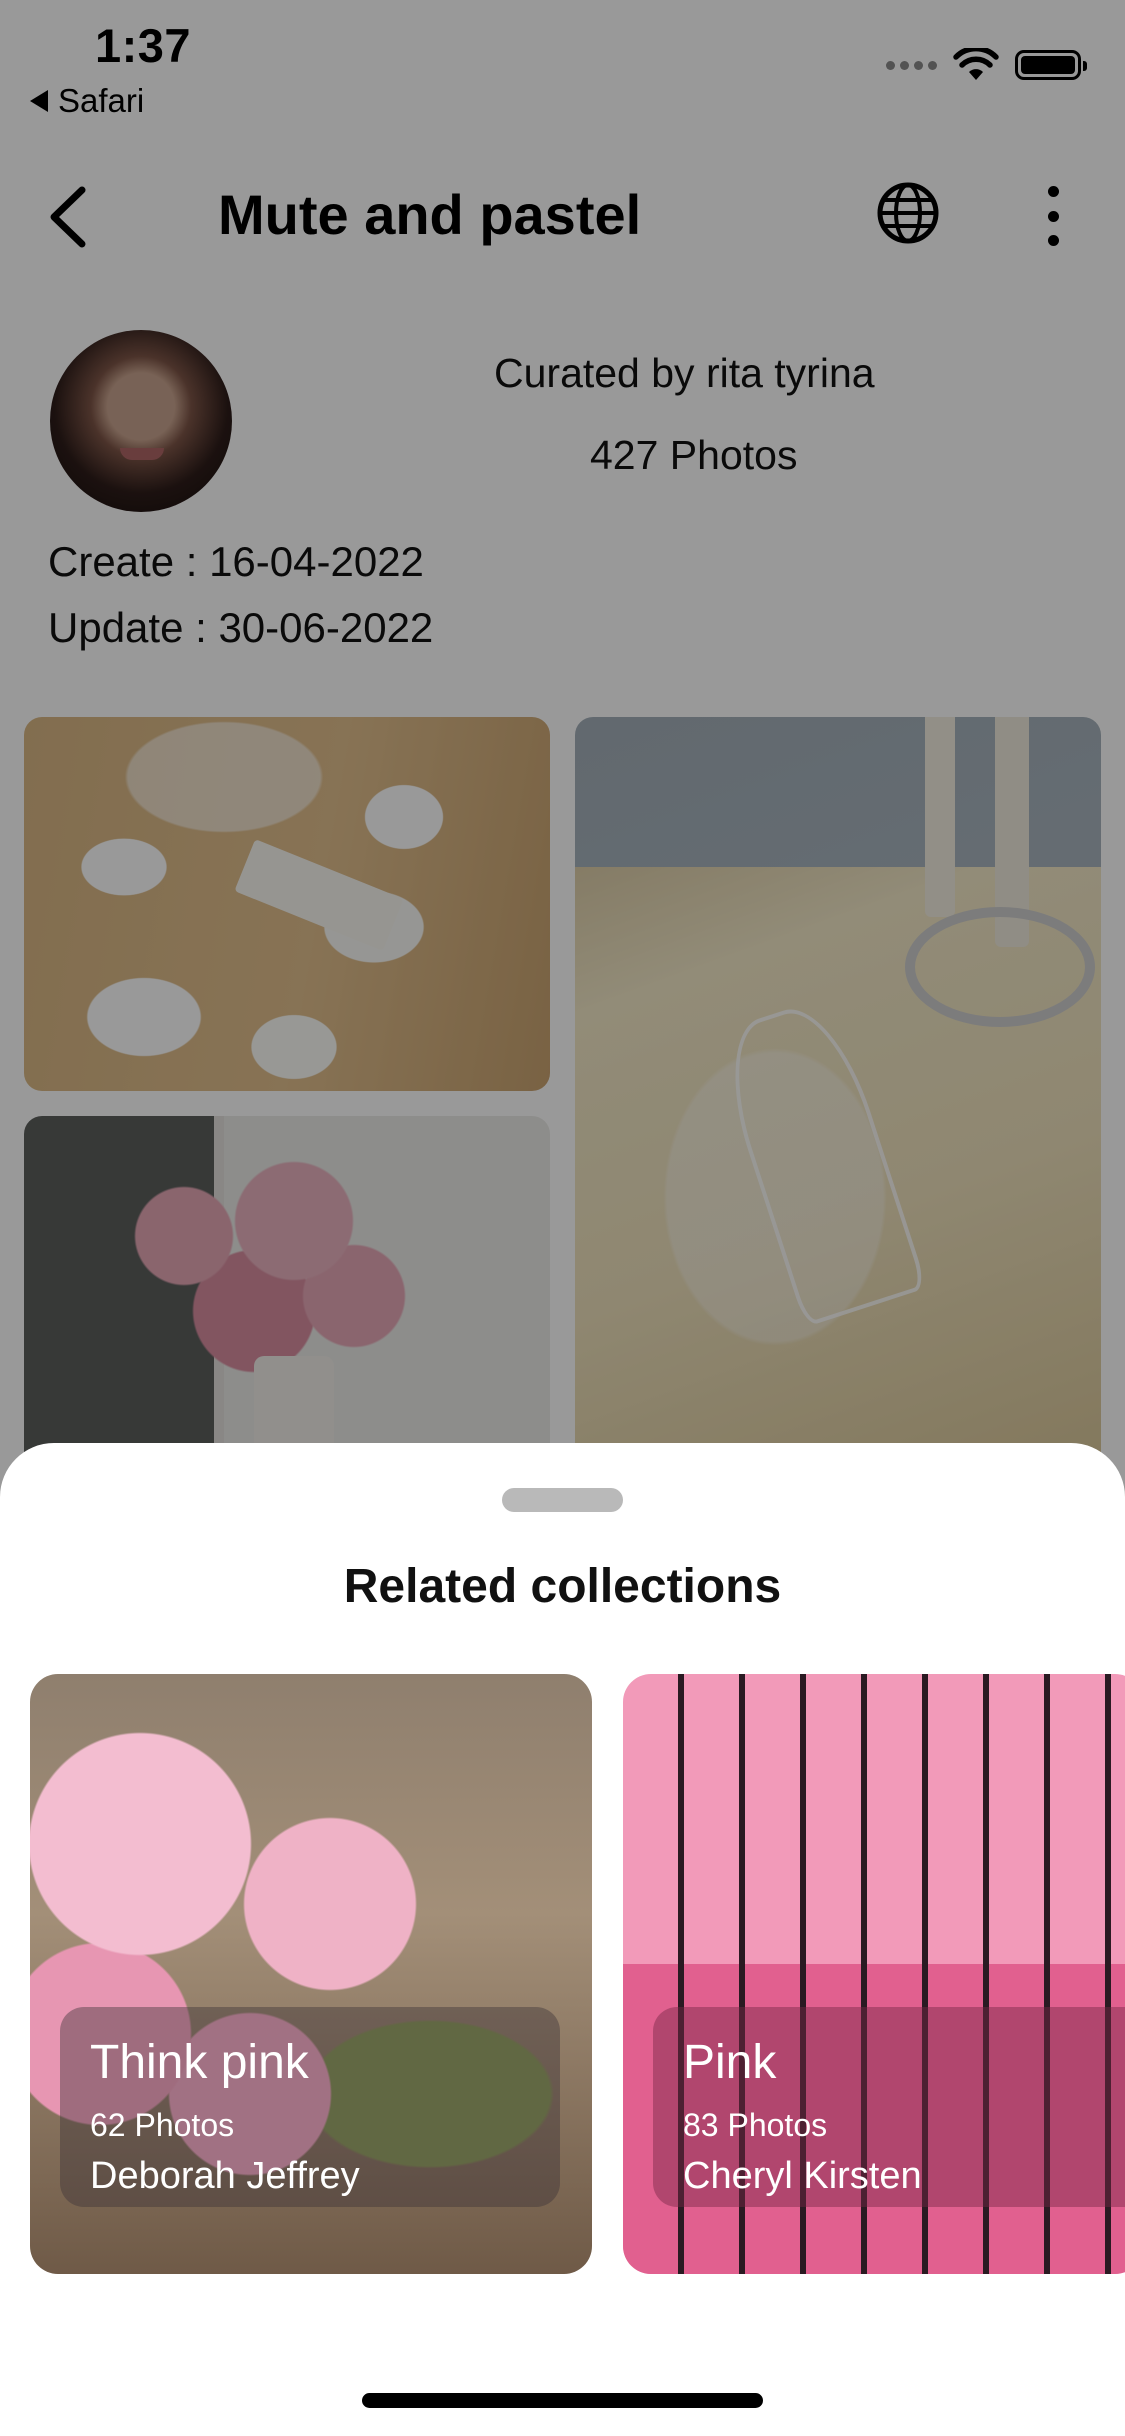 This screenshot has height=2436, width=1125. Describe the element at coordinates (310, 2107) in the screenshot. I see `card-info-panel: Think pink 62 Photos Deborah Jeffrey` at that location.